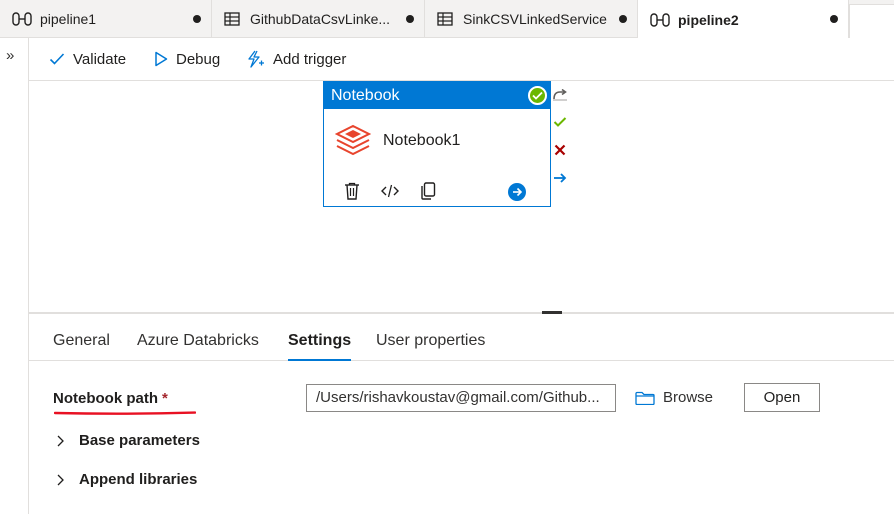 This screenshot has height=514, width=894. What do you see at coordinates (139, 440) in the screenshot?
I see `base-parameters-label: Base parameters` at bounding box center [139, 440].